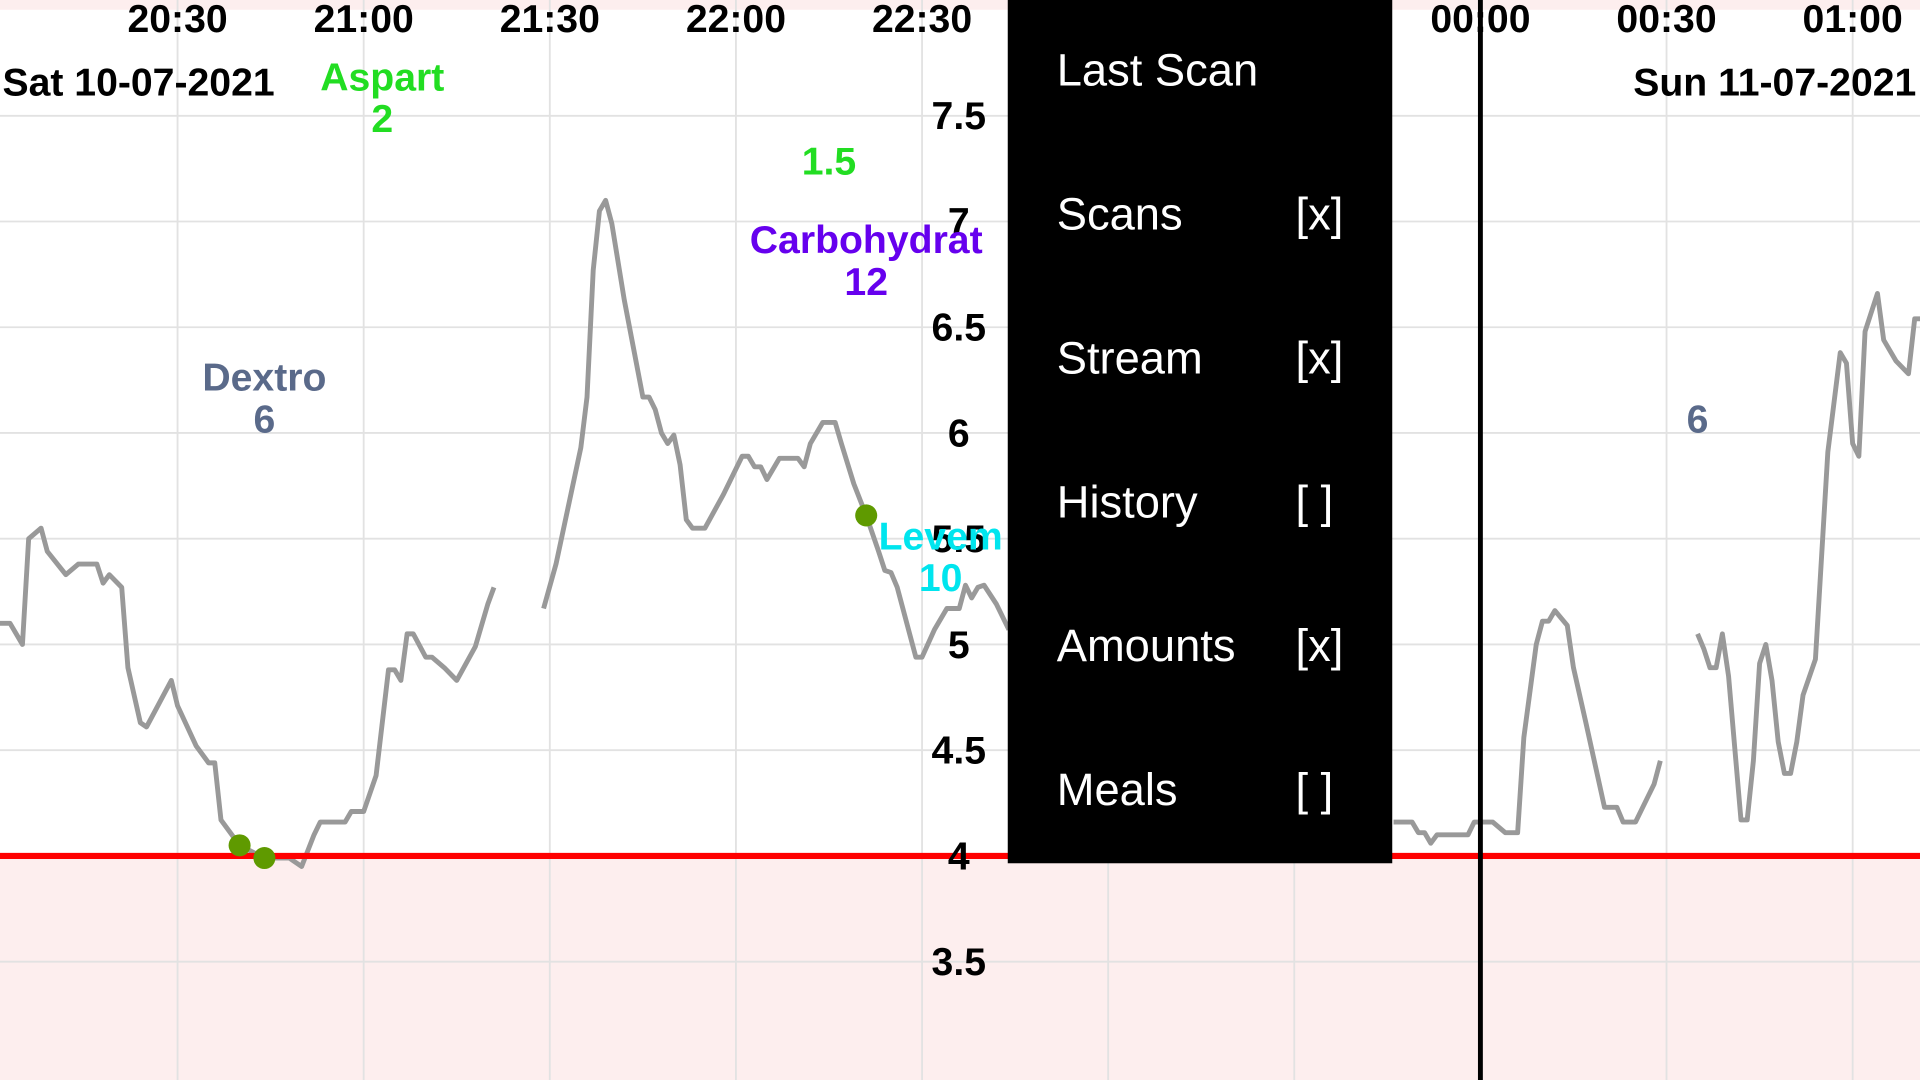  Describe the element at coordinates (382, 119) in the screenshot. I see `annotation-amount: 2` at that location.